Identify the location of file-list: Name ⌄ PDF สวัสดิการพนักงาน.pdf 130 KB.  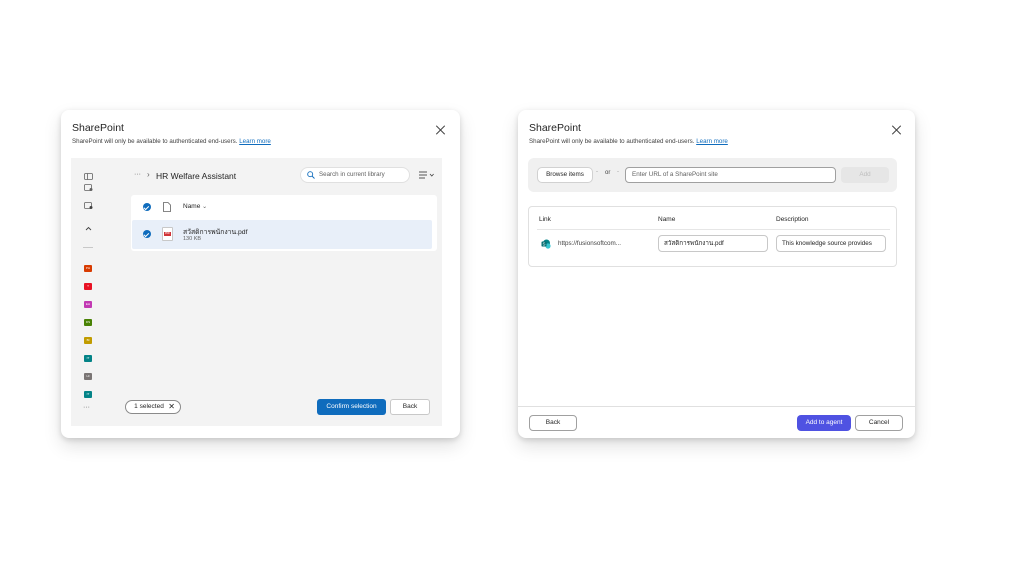
(284, 223).